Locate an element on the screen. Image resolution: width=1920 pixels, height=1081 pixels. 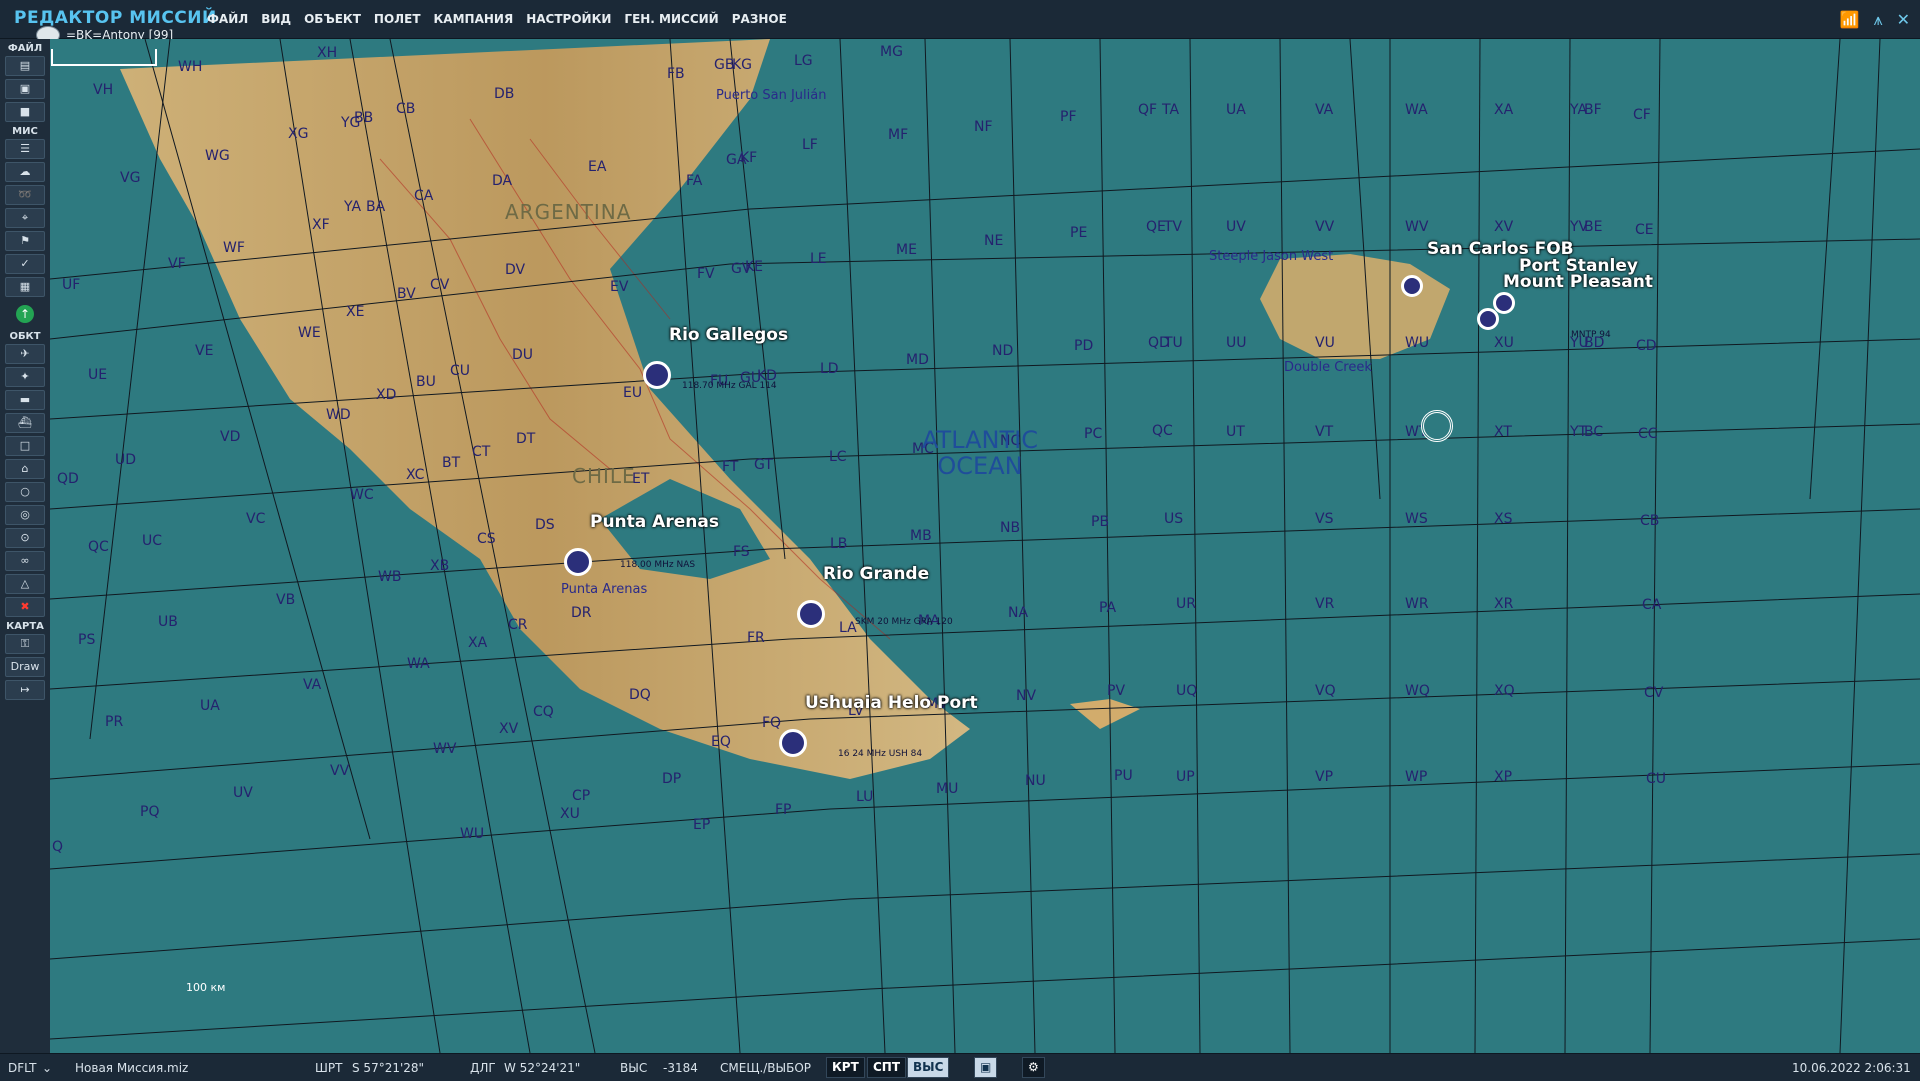
template-icon: ⌂ is located at coordinates (25, 469).